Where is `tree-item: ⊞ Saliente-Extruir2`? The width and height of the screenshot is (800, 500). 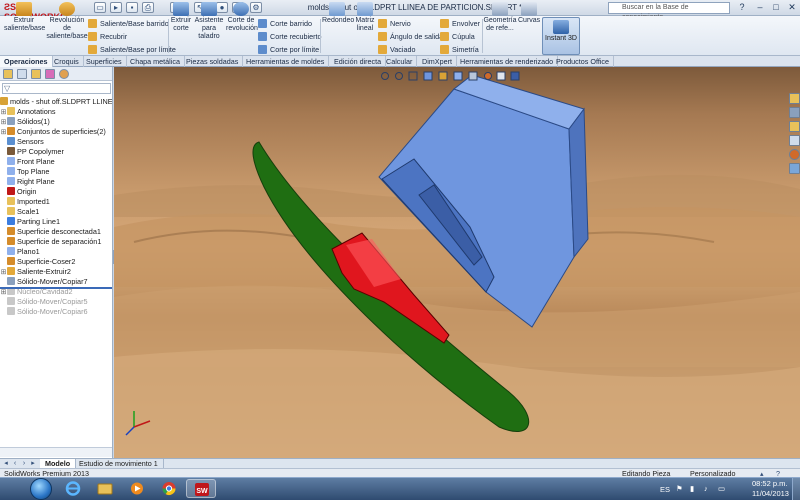
tree-item: ⊞ Saliente-Extruir2 is located at coordinates (56, 272).